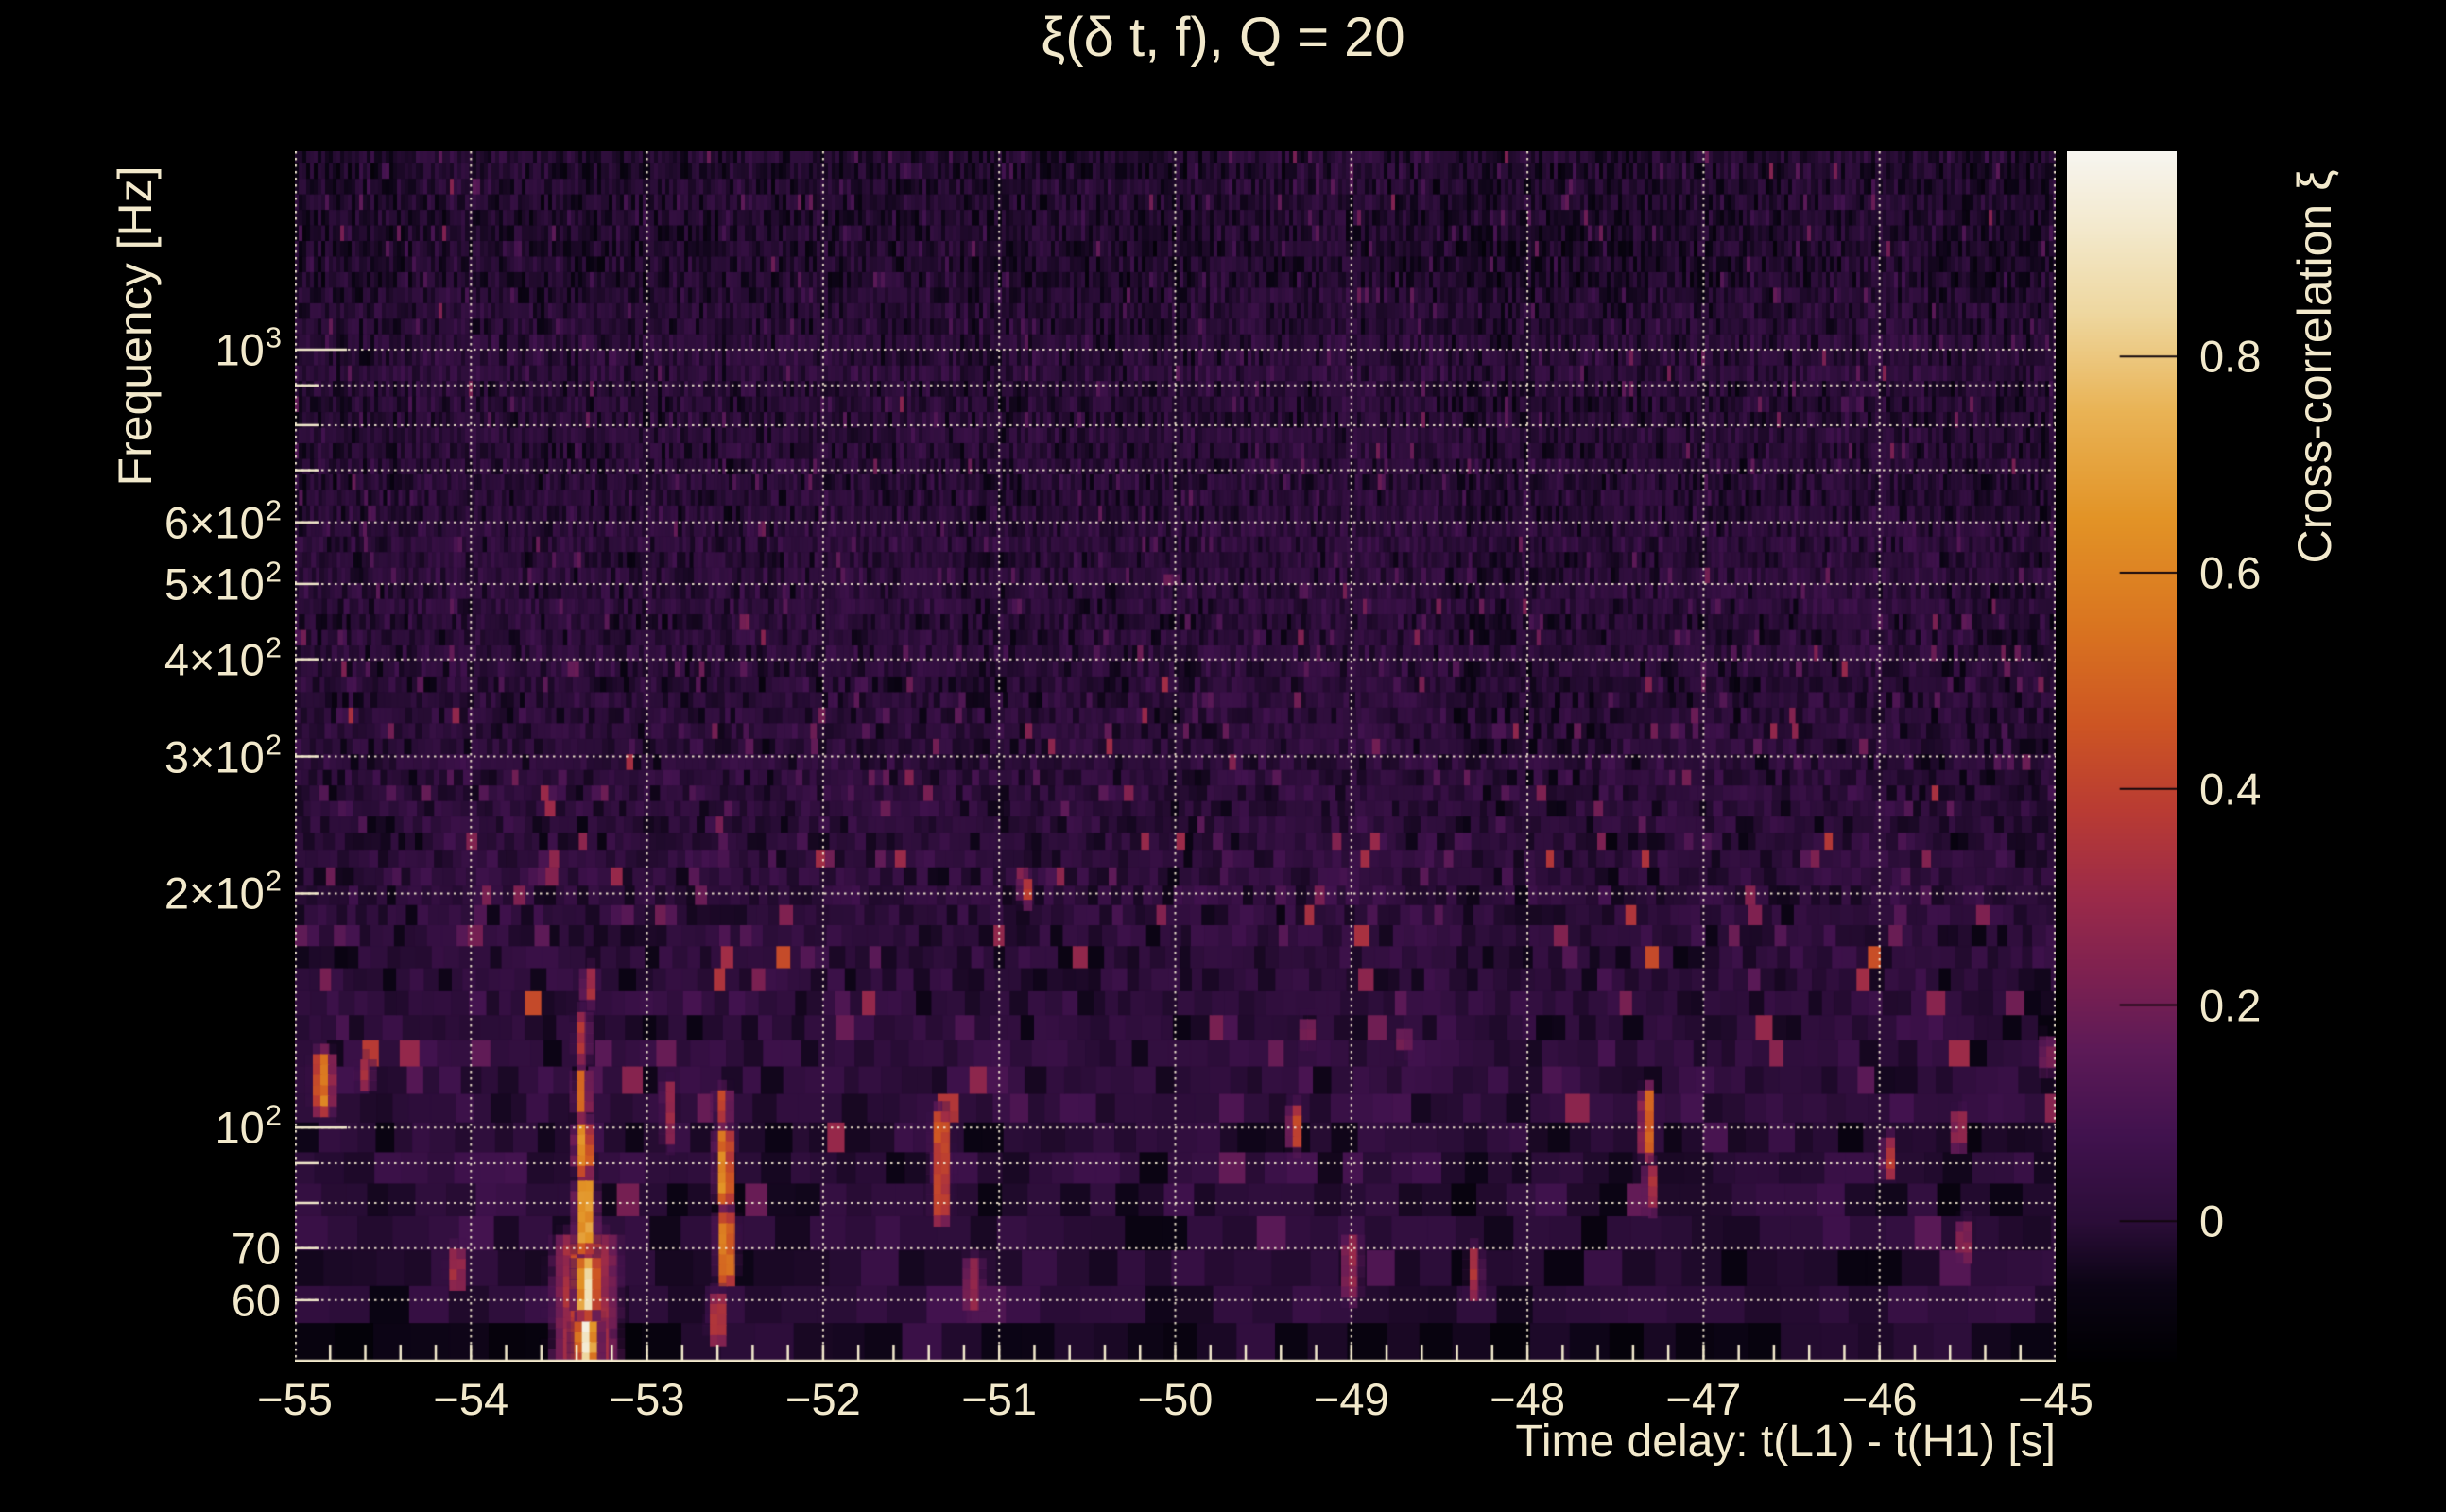 Image resolution: width=2446 pixels, height=1512 pixels. What do you see at coordinates (1223, 37) in the screenshot?
I see `chart-title: ξ(δ t, f), Q = 20` at bounding box center [1223, 37].